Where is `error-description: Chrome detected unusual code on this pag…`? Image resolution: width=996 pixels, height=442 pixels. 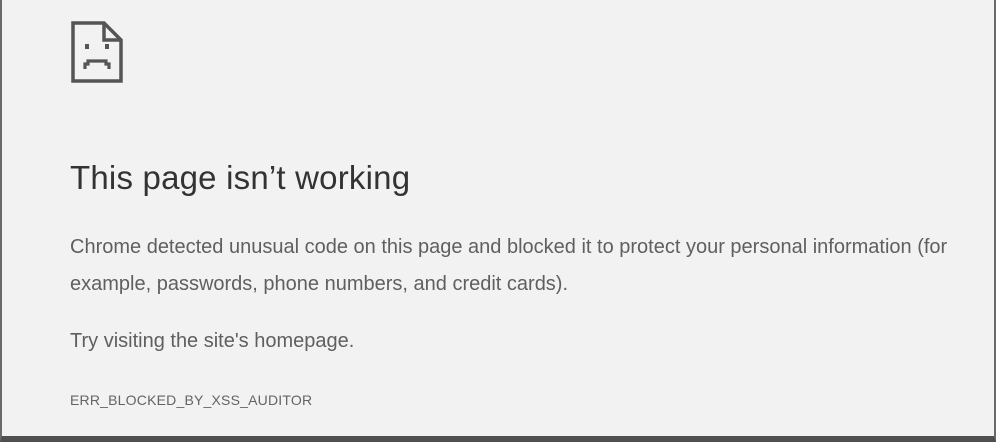 error-description: Chrome detected unusual code on this pag… is located at coordinates (509, 265).